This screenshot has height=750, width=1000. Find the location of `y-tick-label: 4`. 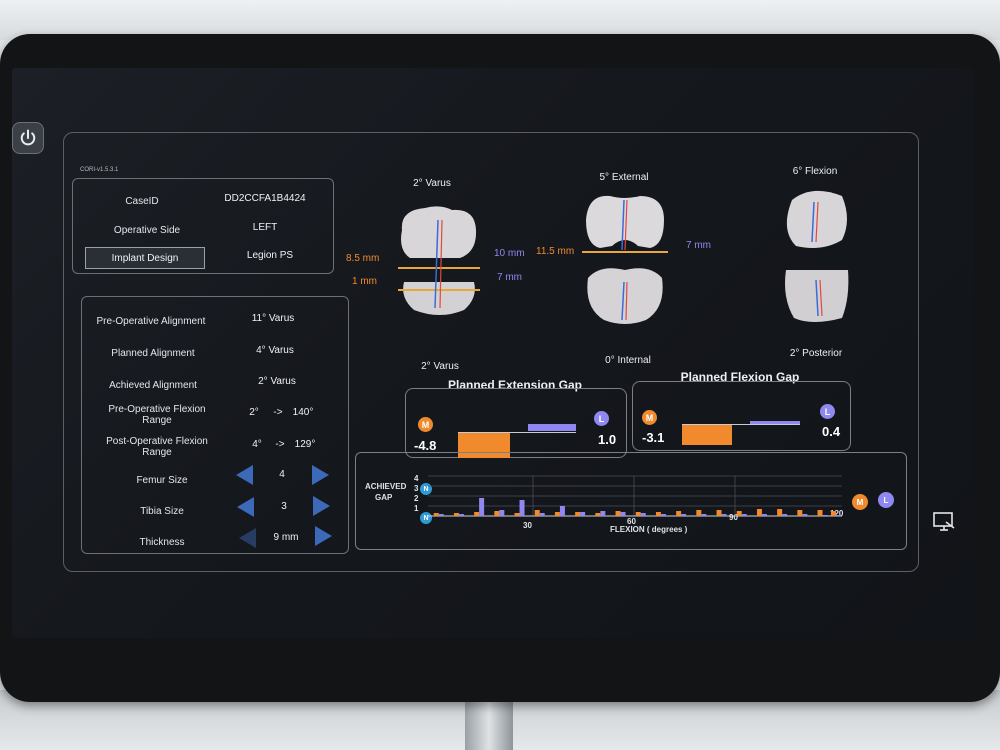

y-tick-label: 4 is located at coordinates (416, 478).